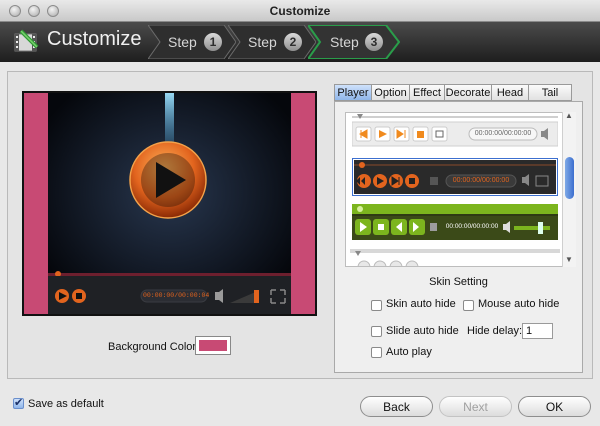 The image size is (600, 426). Describe the element at coordinates (467, 92) in the screenshot. I see `tab-decorate: Decorate` at that location.